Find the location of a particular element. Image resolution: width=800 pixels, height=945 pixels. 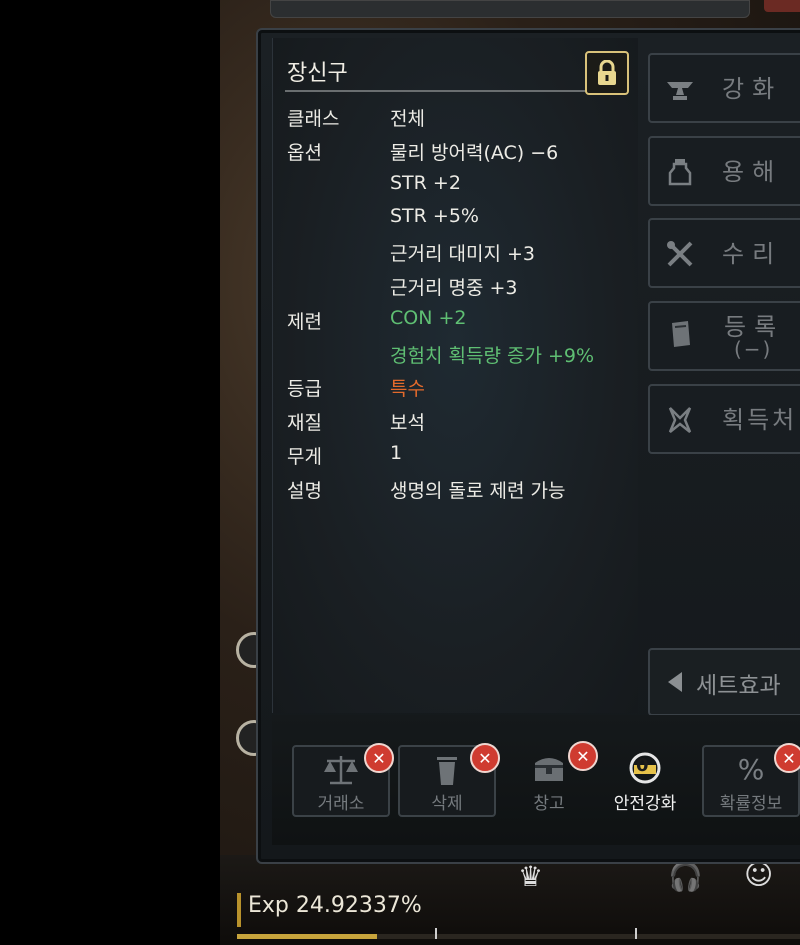

attribute-label: 재질 is located at coordinates (304, 423).